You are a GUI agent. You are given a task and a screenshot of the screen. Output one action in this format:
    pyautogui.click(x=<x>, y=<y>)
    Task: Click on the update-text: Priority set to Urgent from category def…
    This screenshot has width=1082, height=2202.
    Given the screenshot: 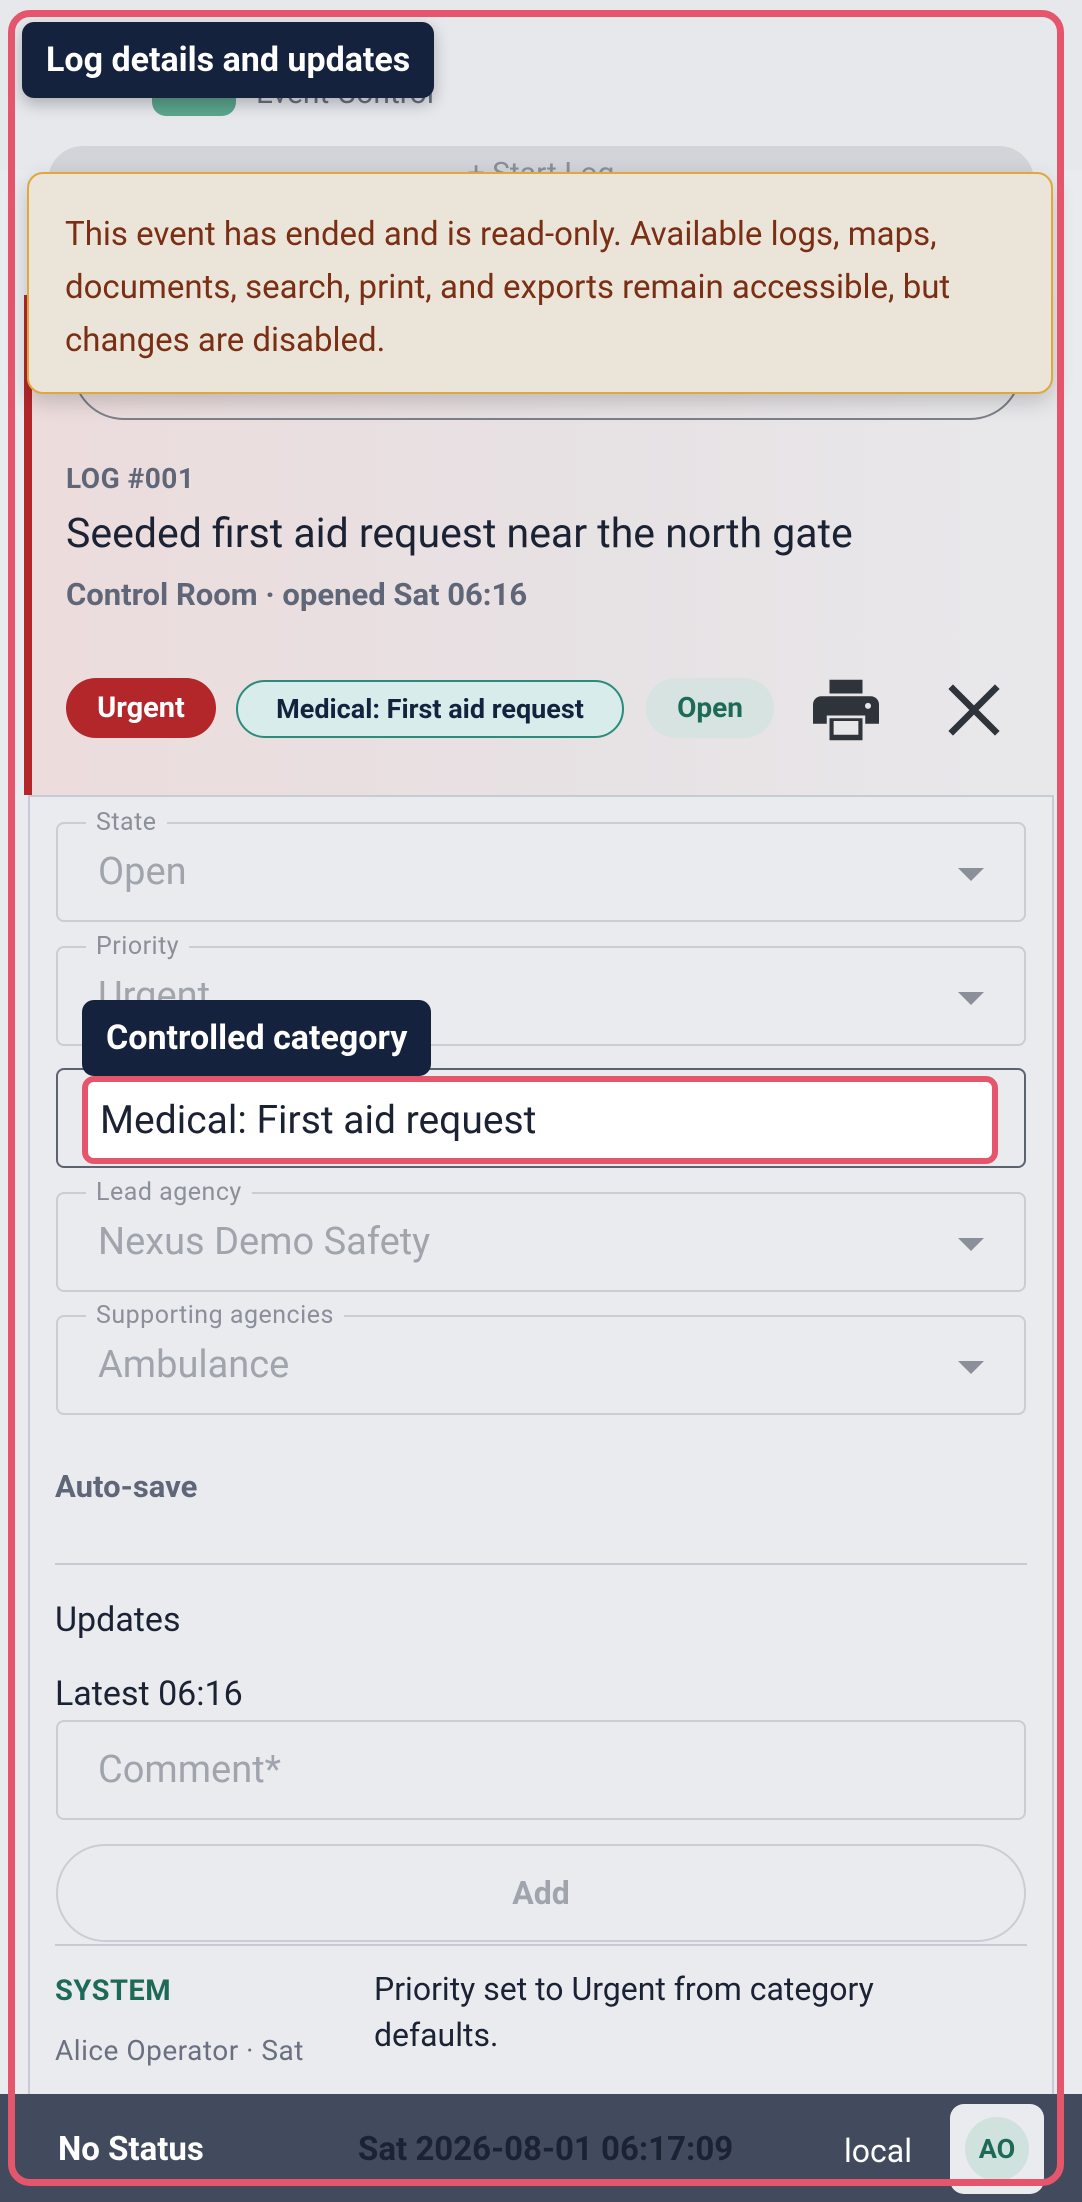 What is the action you would take?
    pyautogui.click(x=624, y=2012)
    